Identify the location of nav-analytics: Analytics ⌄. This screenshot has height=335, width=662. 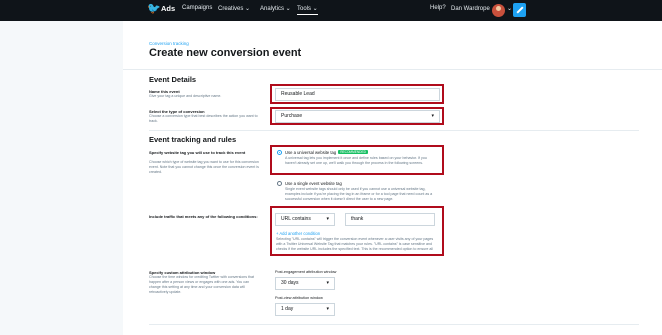
(275, 8).